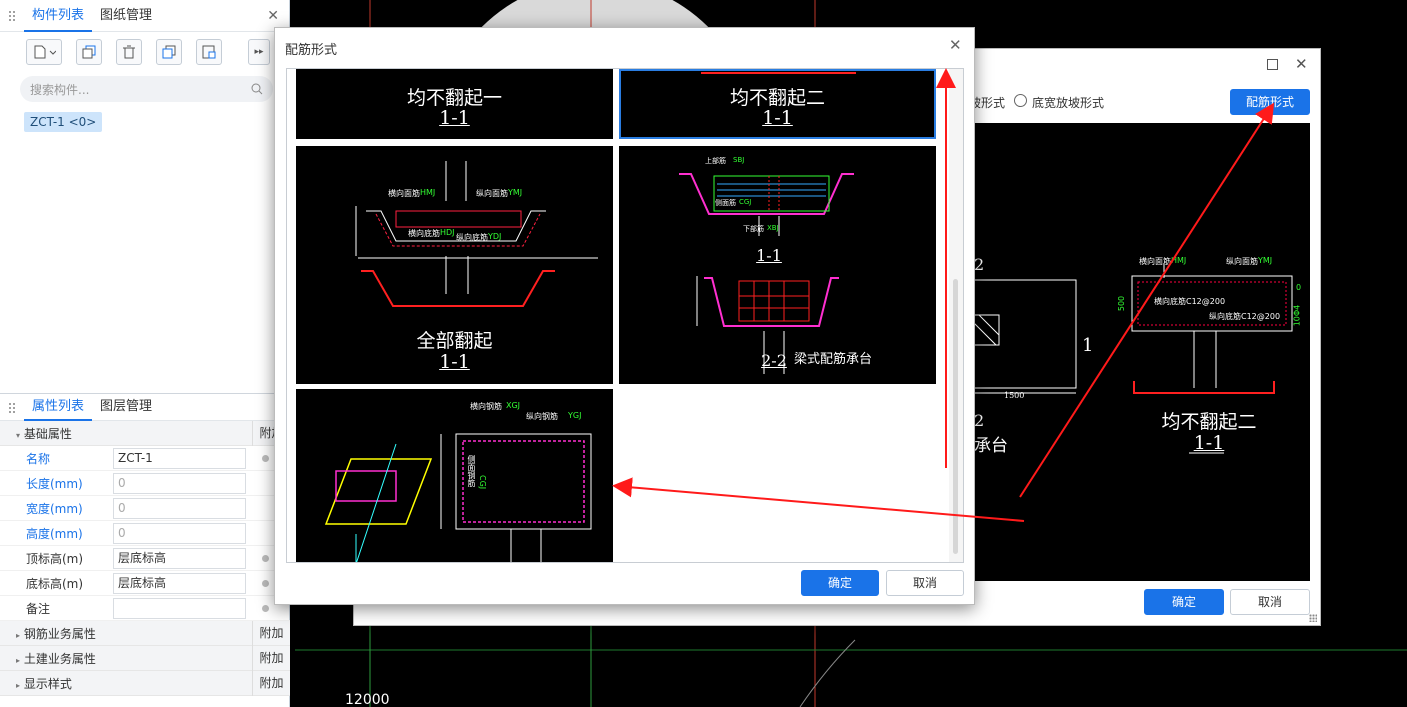 The width and height of the screenshot is (1407, 707). What do you see at coordinates (271, 658) in the screenshot?
I see `add-column-header: 附加` at bounding box center [271, 658].